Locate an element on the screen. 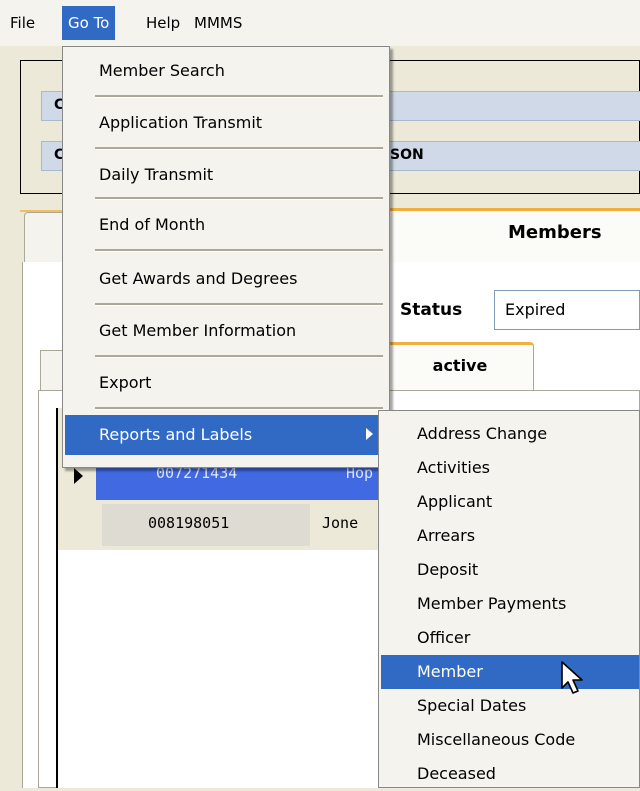 The width and height of the screenshot is (640, 791). members-tab-title: Members is located at coordinates (555, 232).